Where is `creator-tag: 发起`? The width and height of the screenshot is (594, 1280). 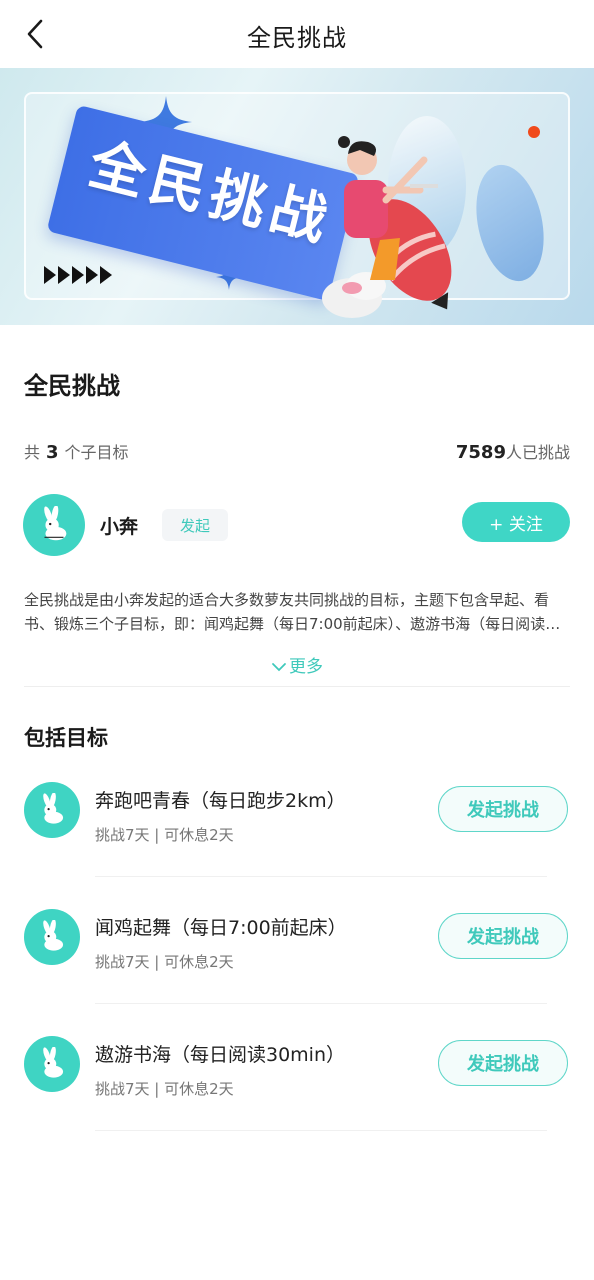
creator-tag: 发起 is located at coordinates (195, 525).